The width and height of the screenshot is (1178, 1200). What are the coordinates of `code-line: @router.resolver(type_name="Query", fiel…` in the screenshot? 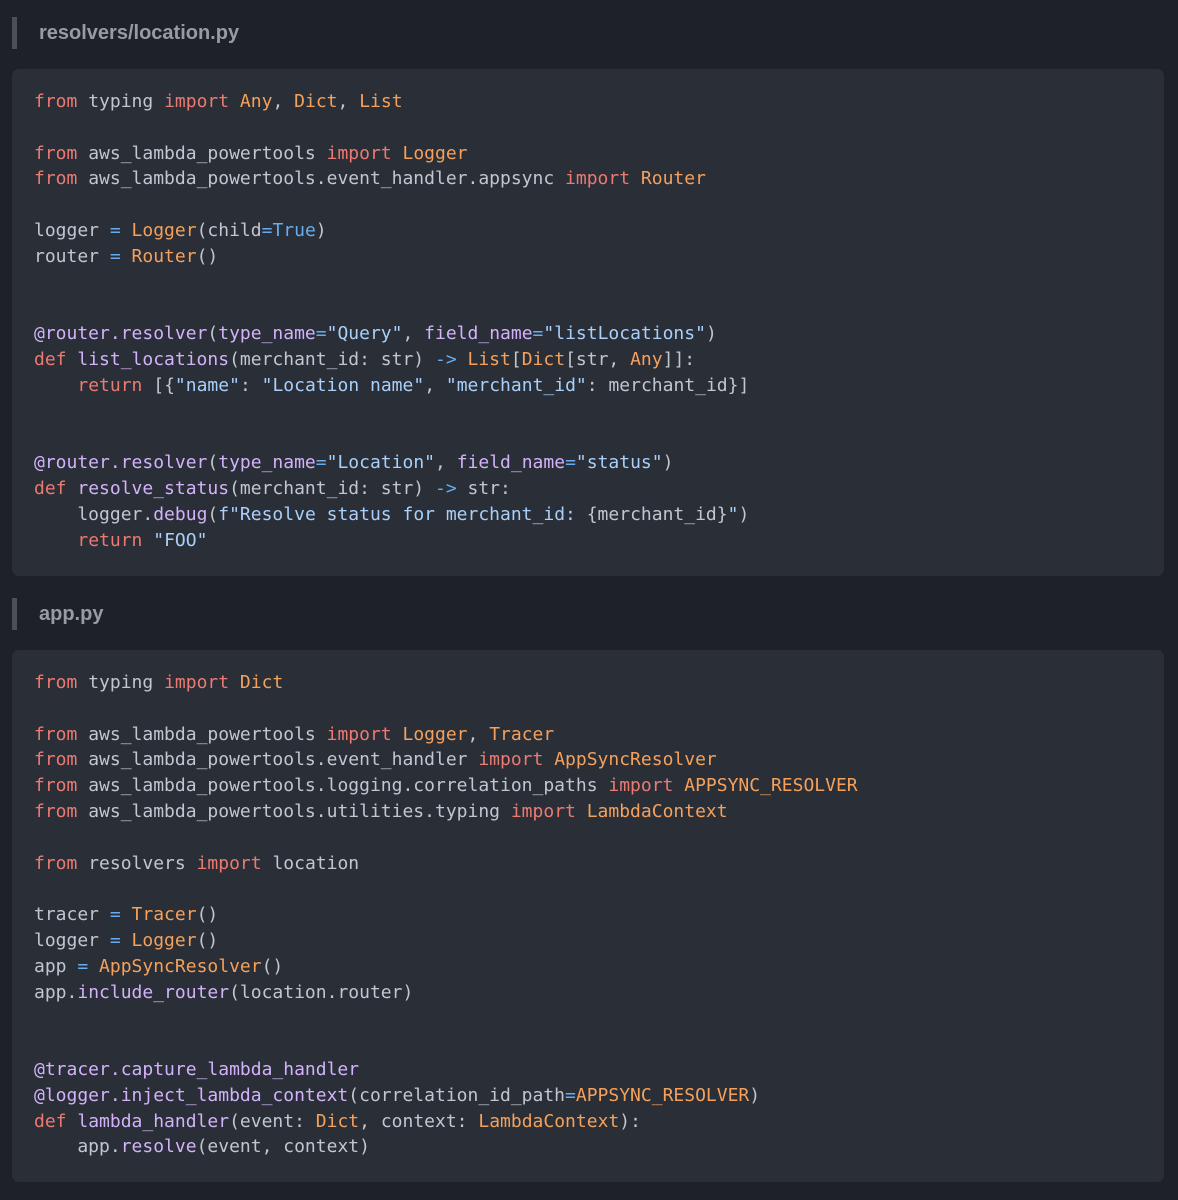 It's located at (588, 334).